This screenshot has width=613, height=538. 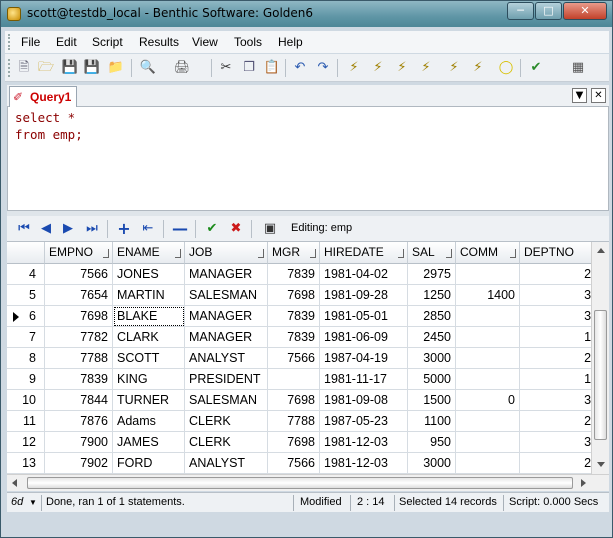 I want to click on delete-record-icon: —, so click(x=180, y=229).